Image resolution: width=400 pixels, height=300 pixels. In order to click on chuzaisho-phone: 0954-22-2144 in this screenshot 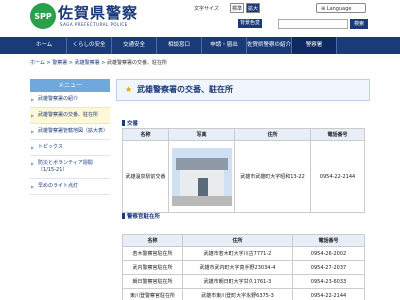, I will do `click(328, 294)`.